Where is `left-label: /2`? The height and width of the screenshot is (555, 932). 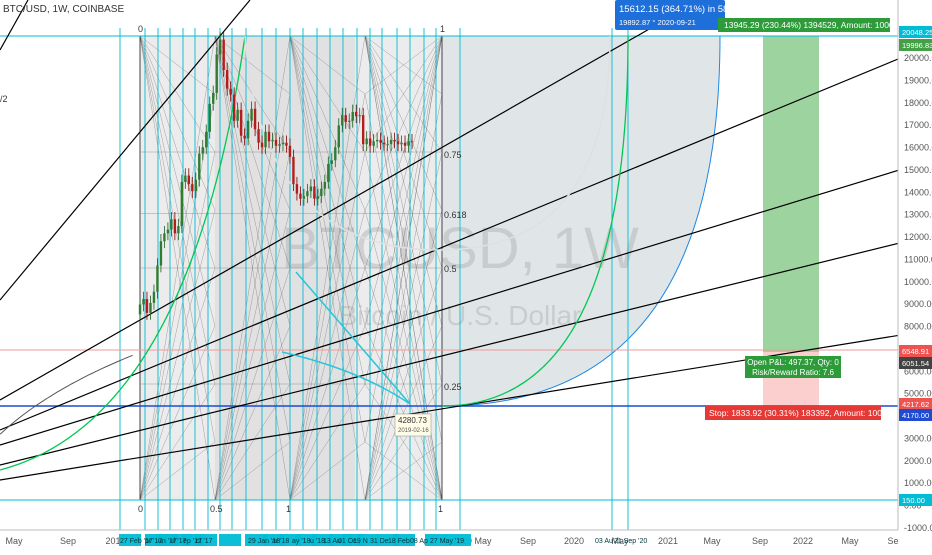 left-label: /2 is located at coordinates (4, 99).